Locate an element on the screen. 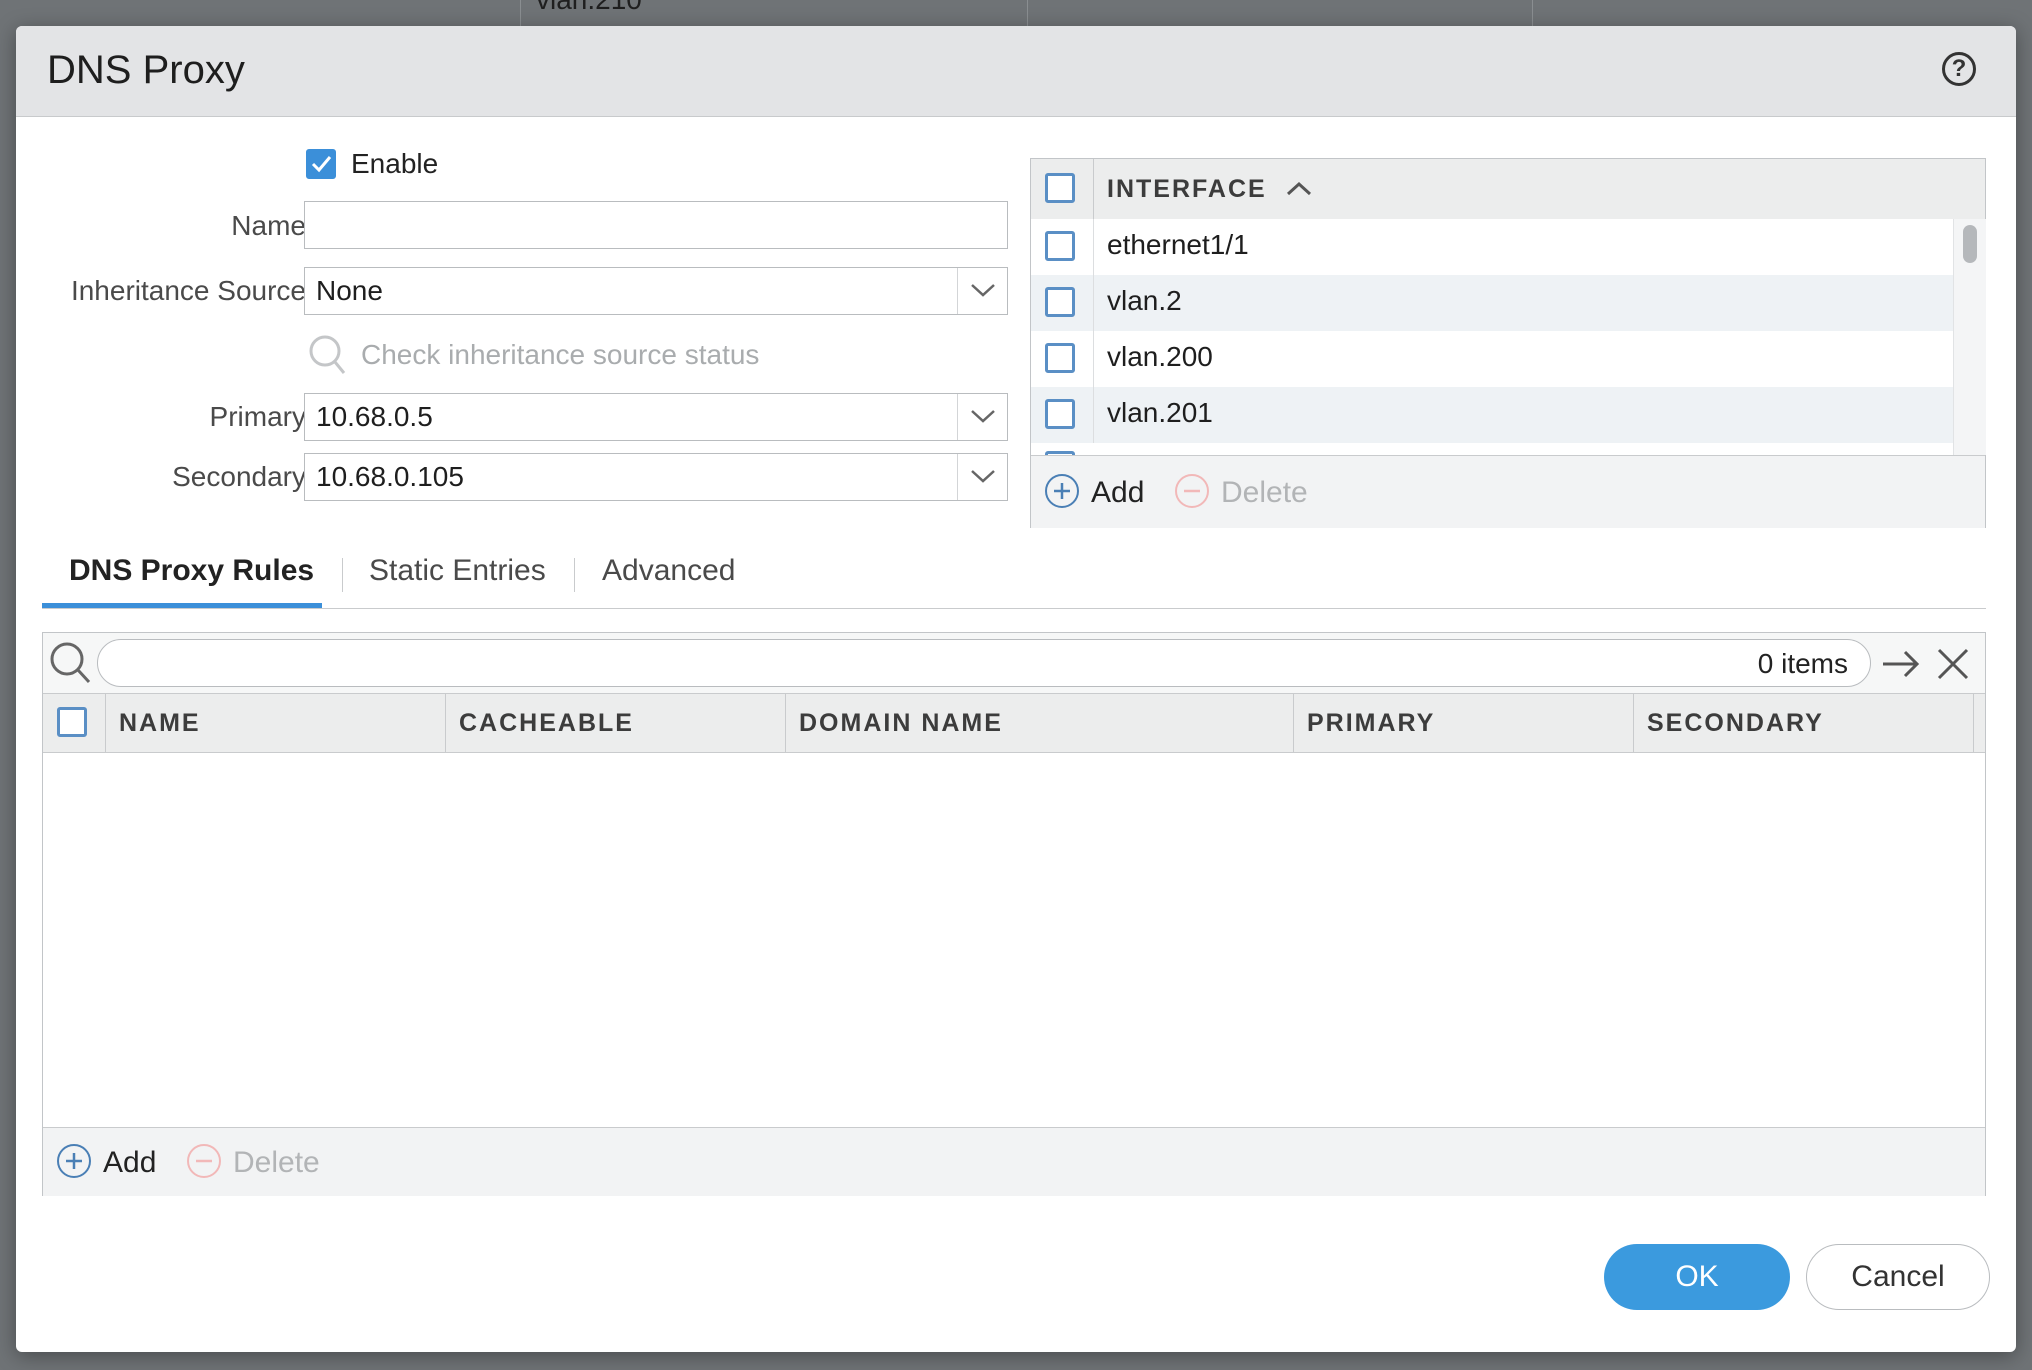 This screenshot has height=1370, width=2032. inheritance-source-label: Inheritance Source is located at coordinates (188, 290).